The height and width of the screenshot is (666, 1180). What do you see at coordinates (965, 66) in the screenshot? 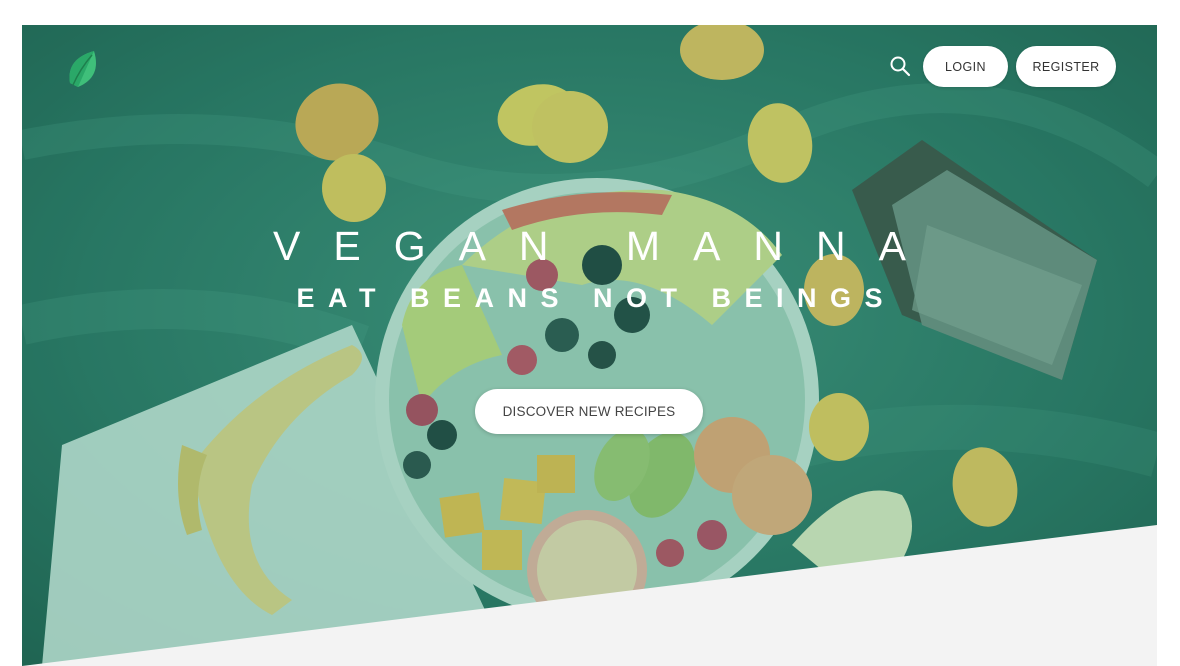
I see `login-button: LOGIN` at bounding box center [965, 66].